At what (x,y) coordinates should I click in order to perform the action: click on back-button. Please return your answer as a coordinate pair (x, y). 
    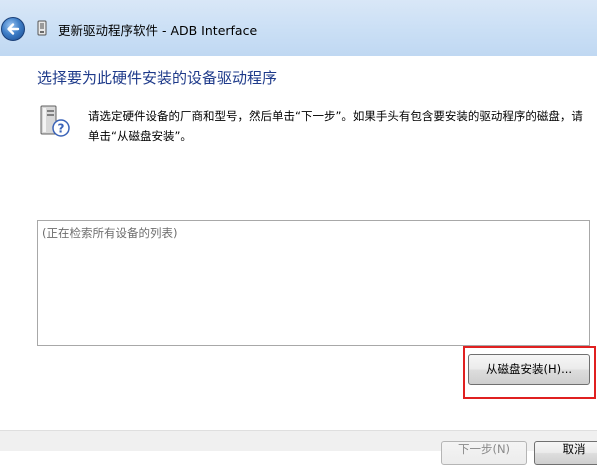
    Looking at the image, I should click on (13, 29).